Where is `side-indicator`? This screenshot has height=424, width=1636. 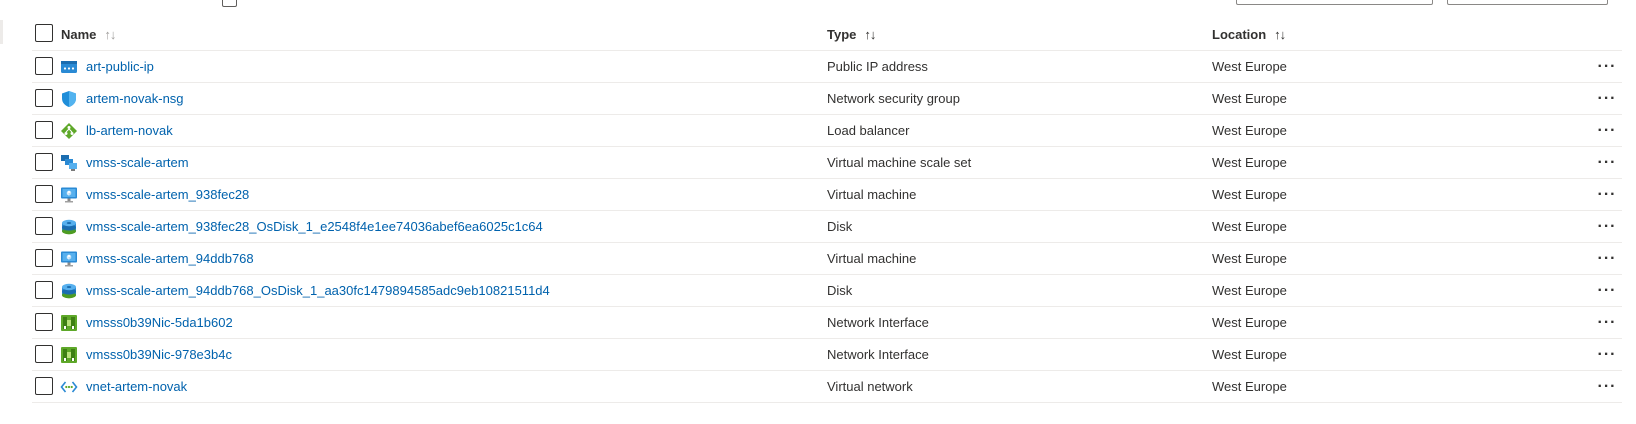
side-indicator is located at coordinates (1, 32).